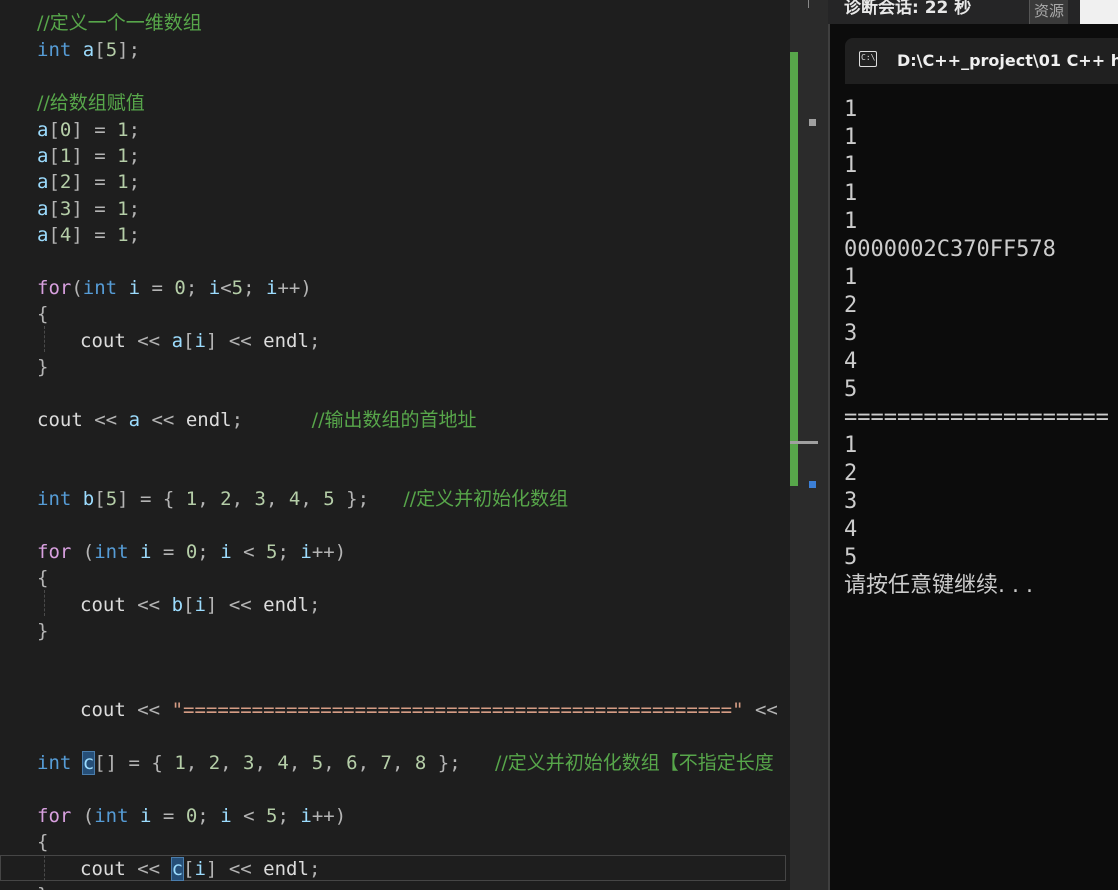 This screenshot has width=1118, height=890. What do you see at coordinates (812, 122) in the screenshot?
I see `scrollbar-marker` at bounding box center [812, 122].